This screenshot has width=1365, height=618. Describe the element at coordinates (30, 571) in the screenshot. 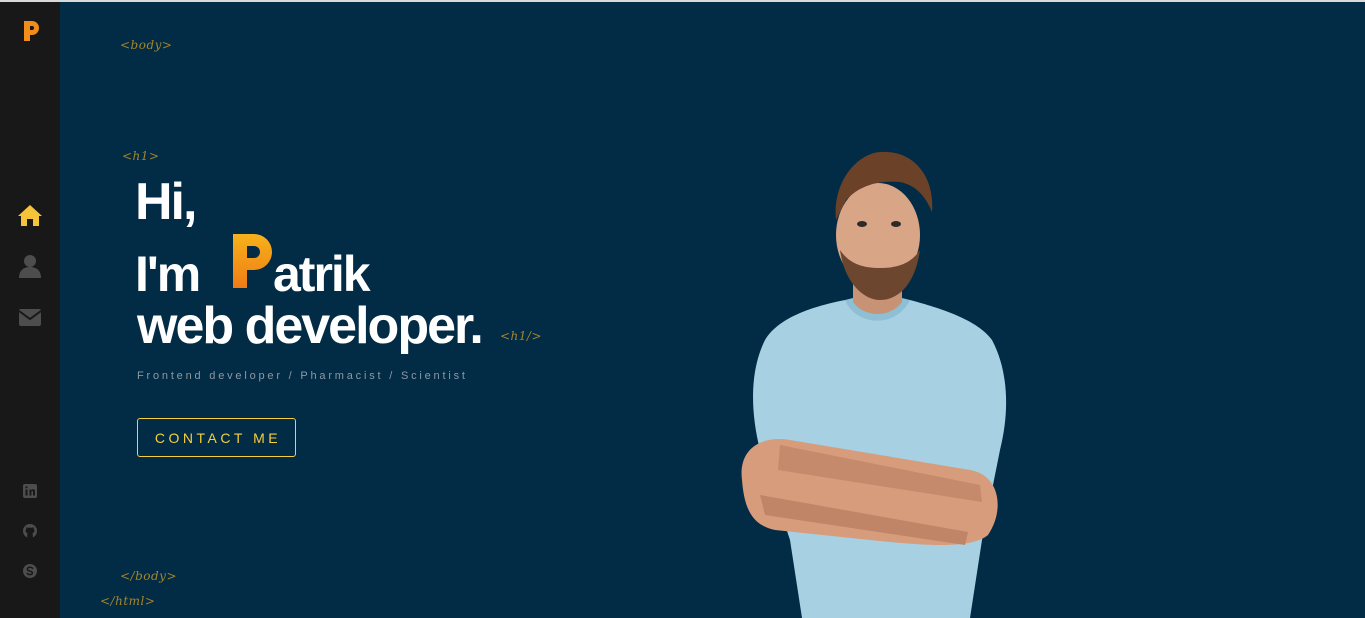

I see `skype-icon` at that location.